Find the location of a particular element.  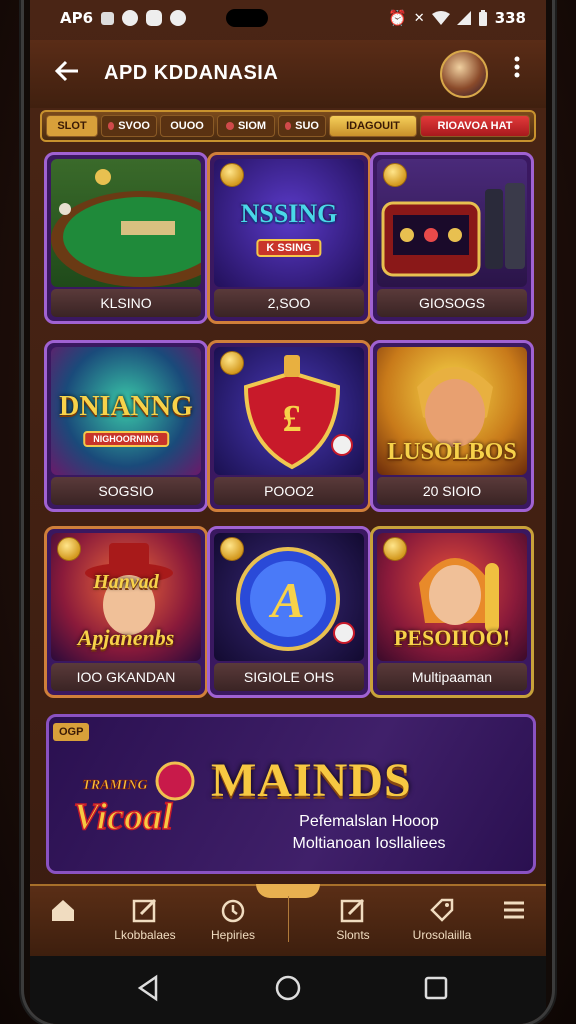

tile-art-subtitle: NIGHOORNING is located at coordinates (126, 439).